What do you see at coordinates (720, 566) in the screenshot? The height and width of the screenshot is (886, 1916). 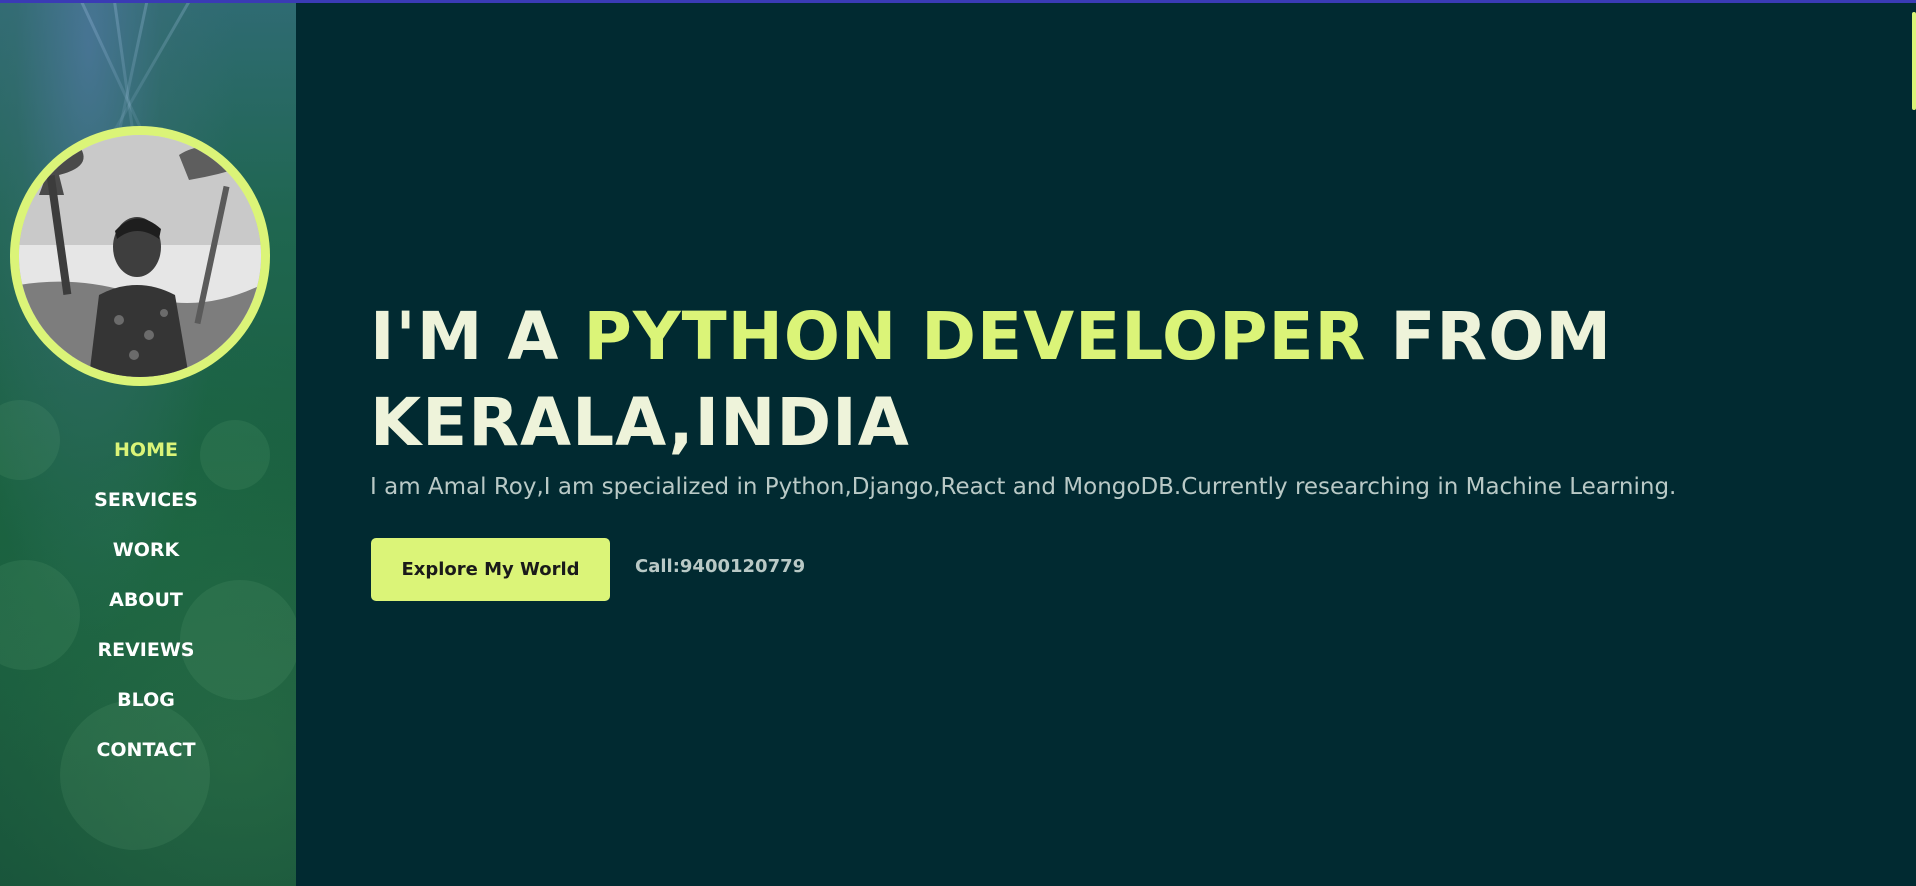 I see `call-link: Call:9400120779` at bounding box center [720, 566].